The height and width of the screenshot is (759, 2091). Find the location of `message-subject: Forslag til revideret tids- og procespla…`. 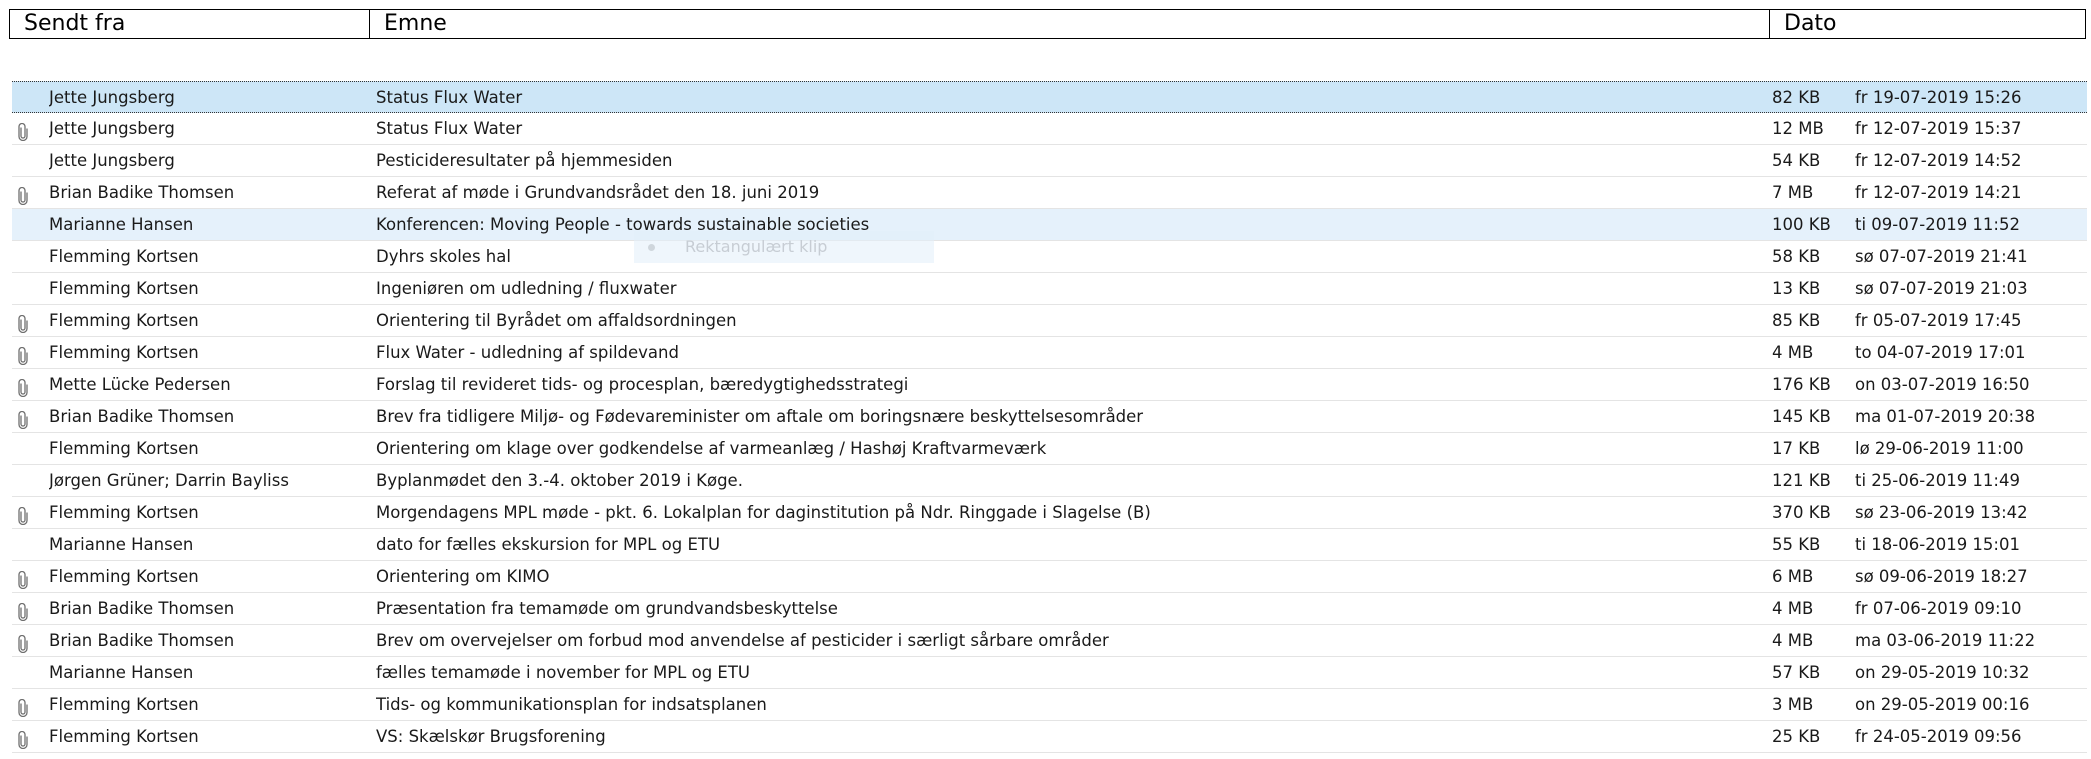

message-subject: Forslag til revideret tids- og procespla… is located at coordinates (642, 384).